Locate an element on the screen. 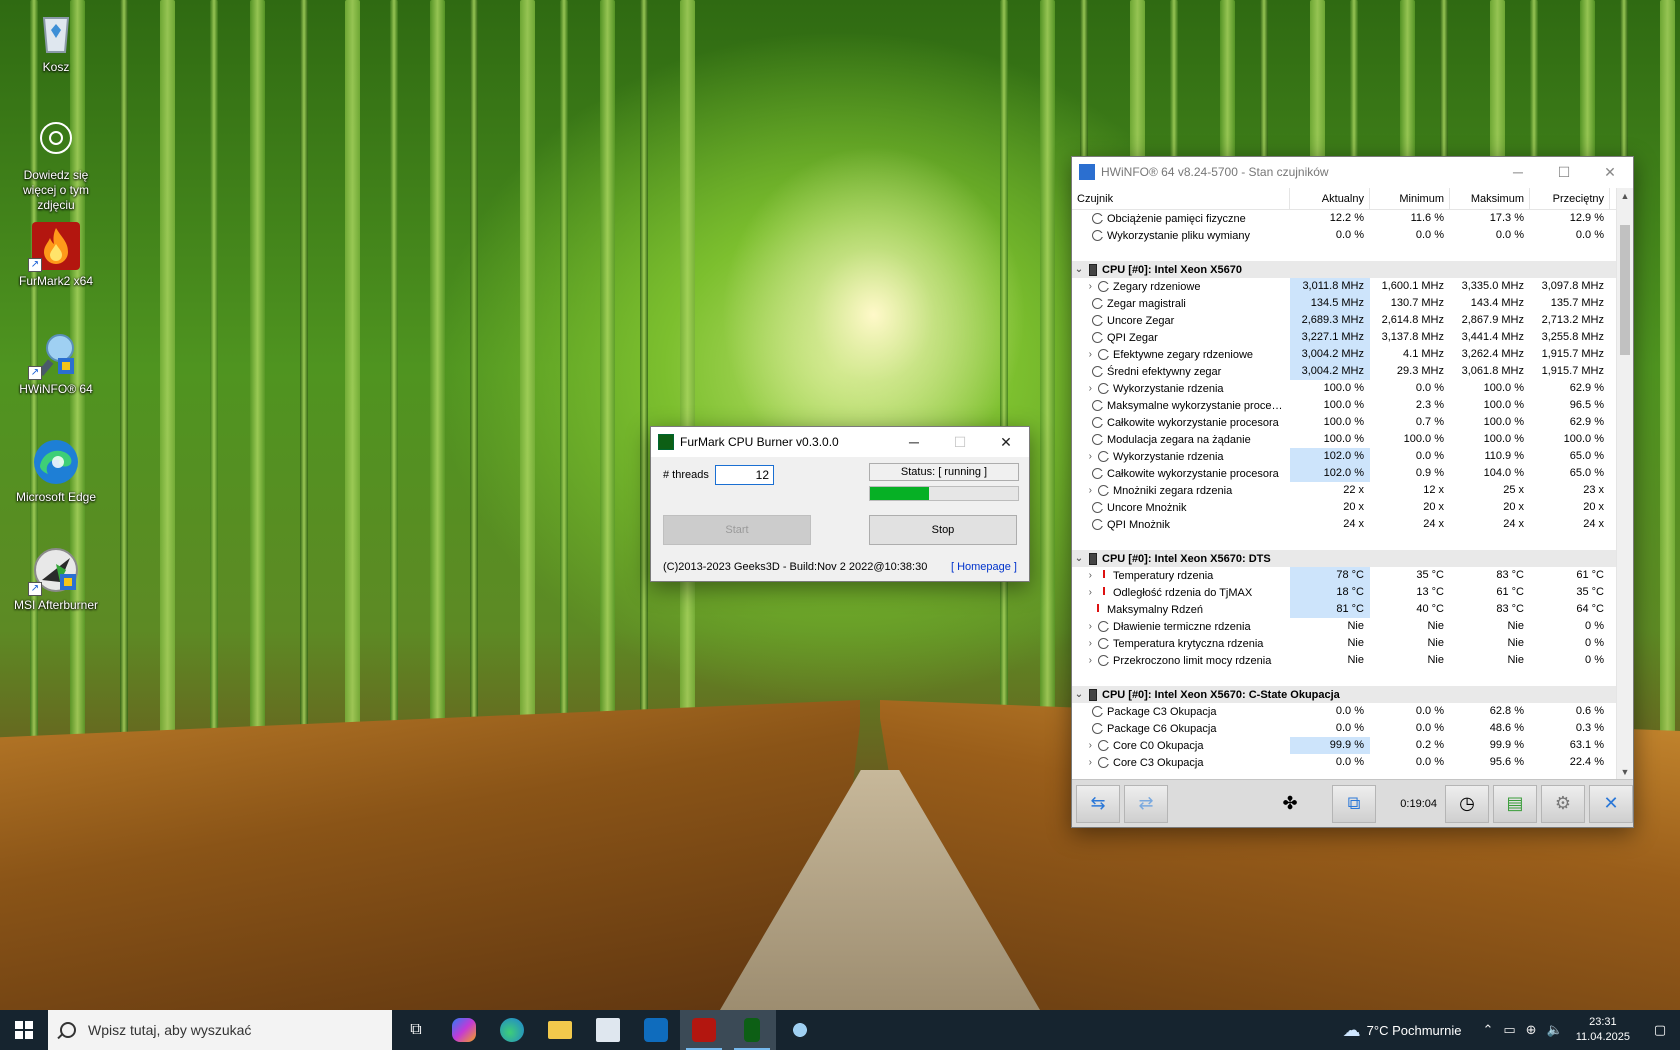  task-view-button: ⧉ is located at coordinates (416, 1030).